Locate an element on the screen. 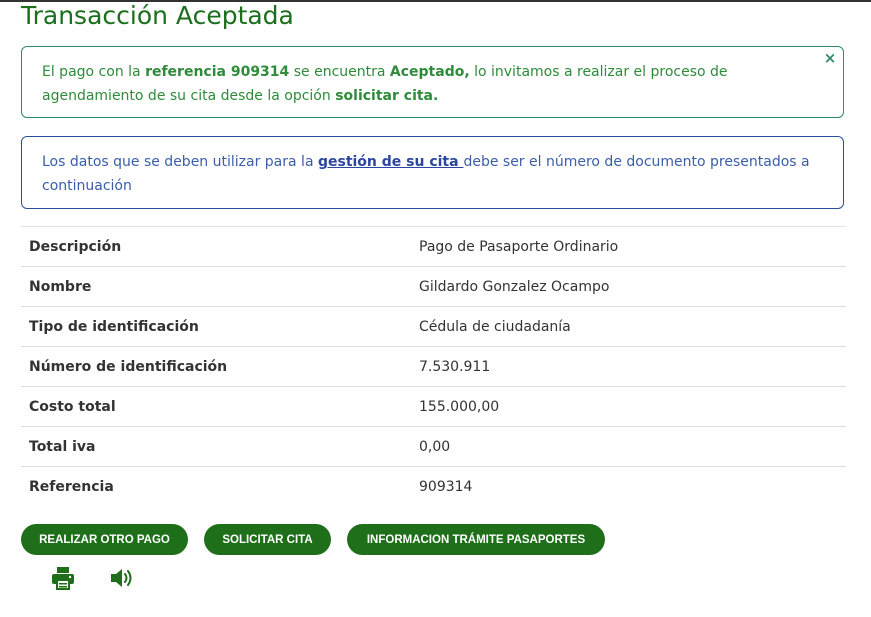  row-label: Número de identificación is located at coordinates (216, 366).